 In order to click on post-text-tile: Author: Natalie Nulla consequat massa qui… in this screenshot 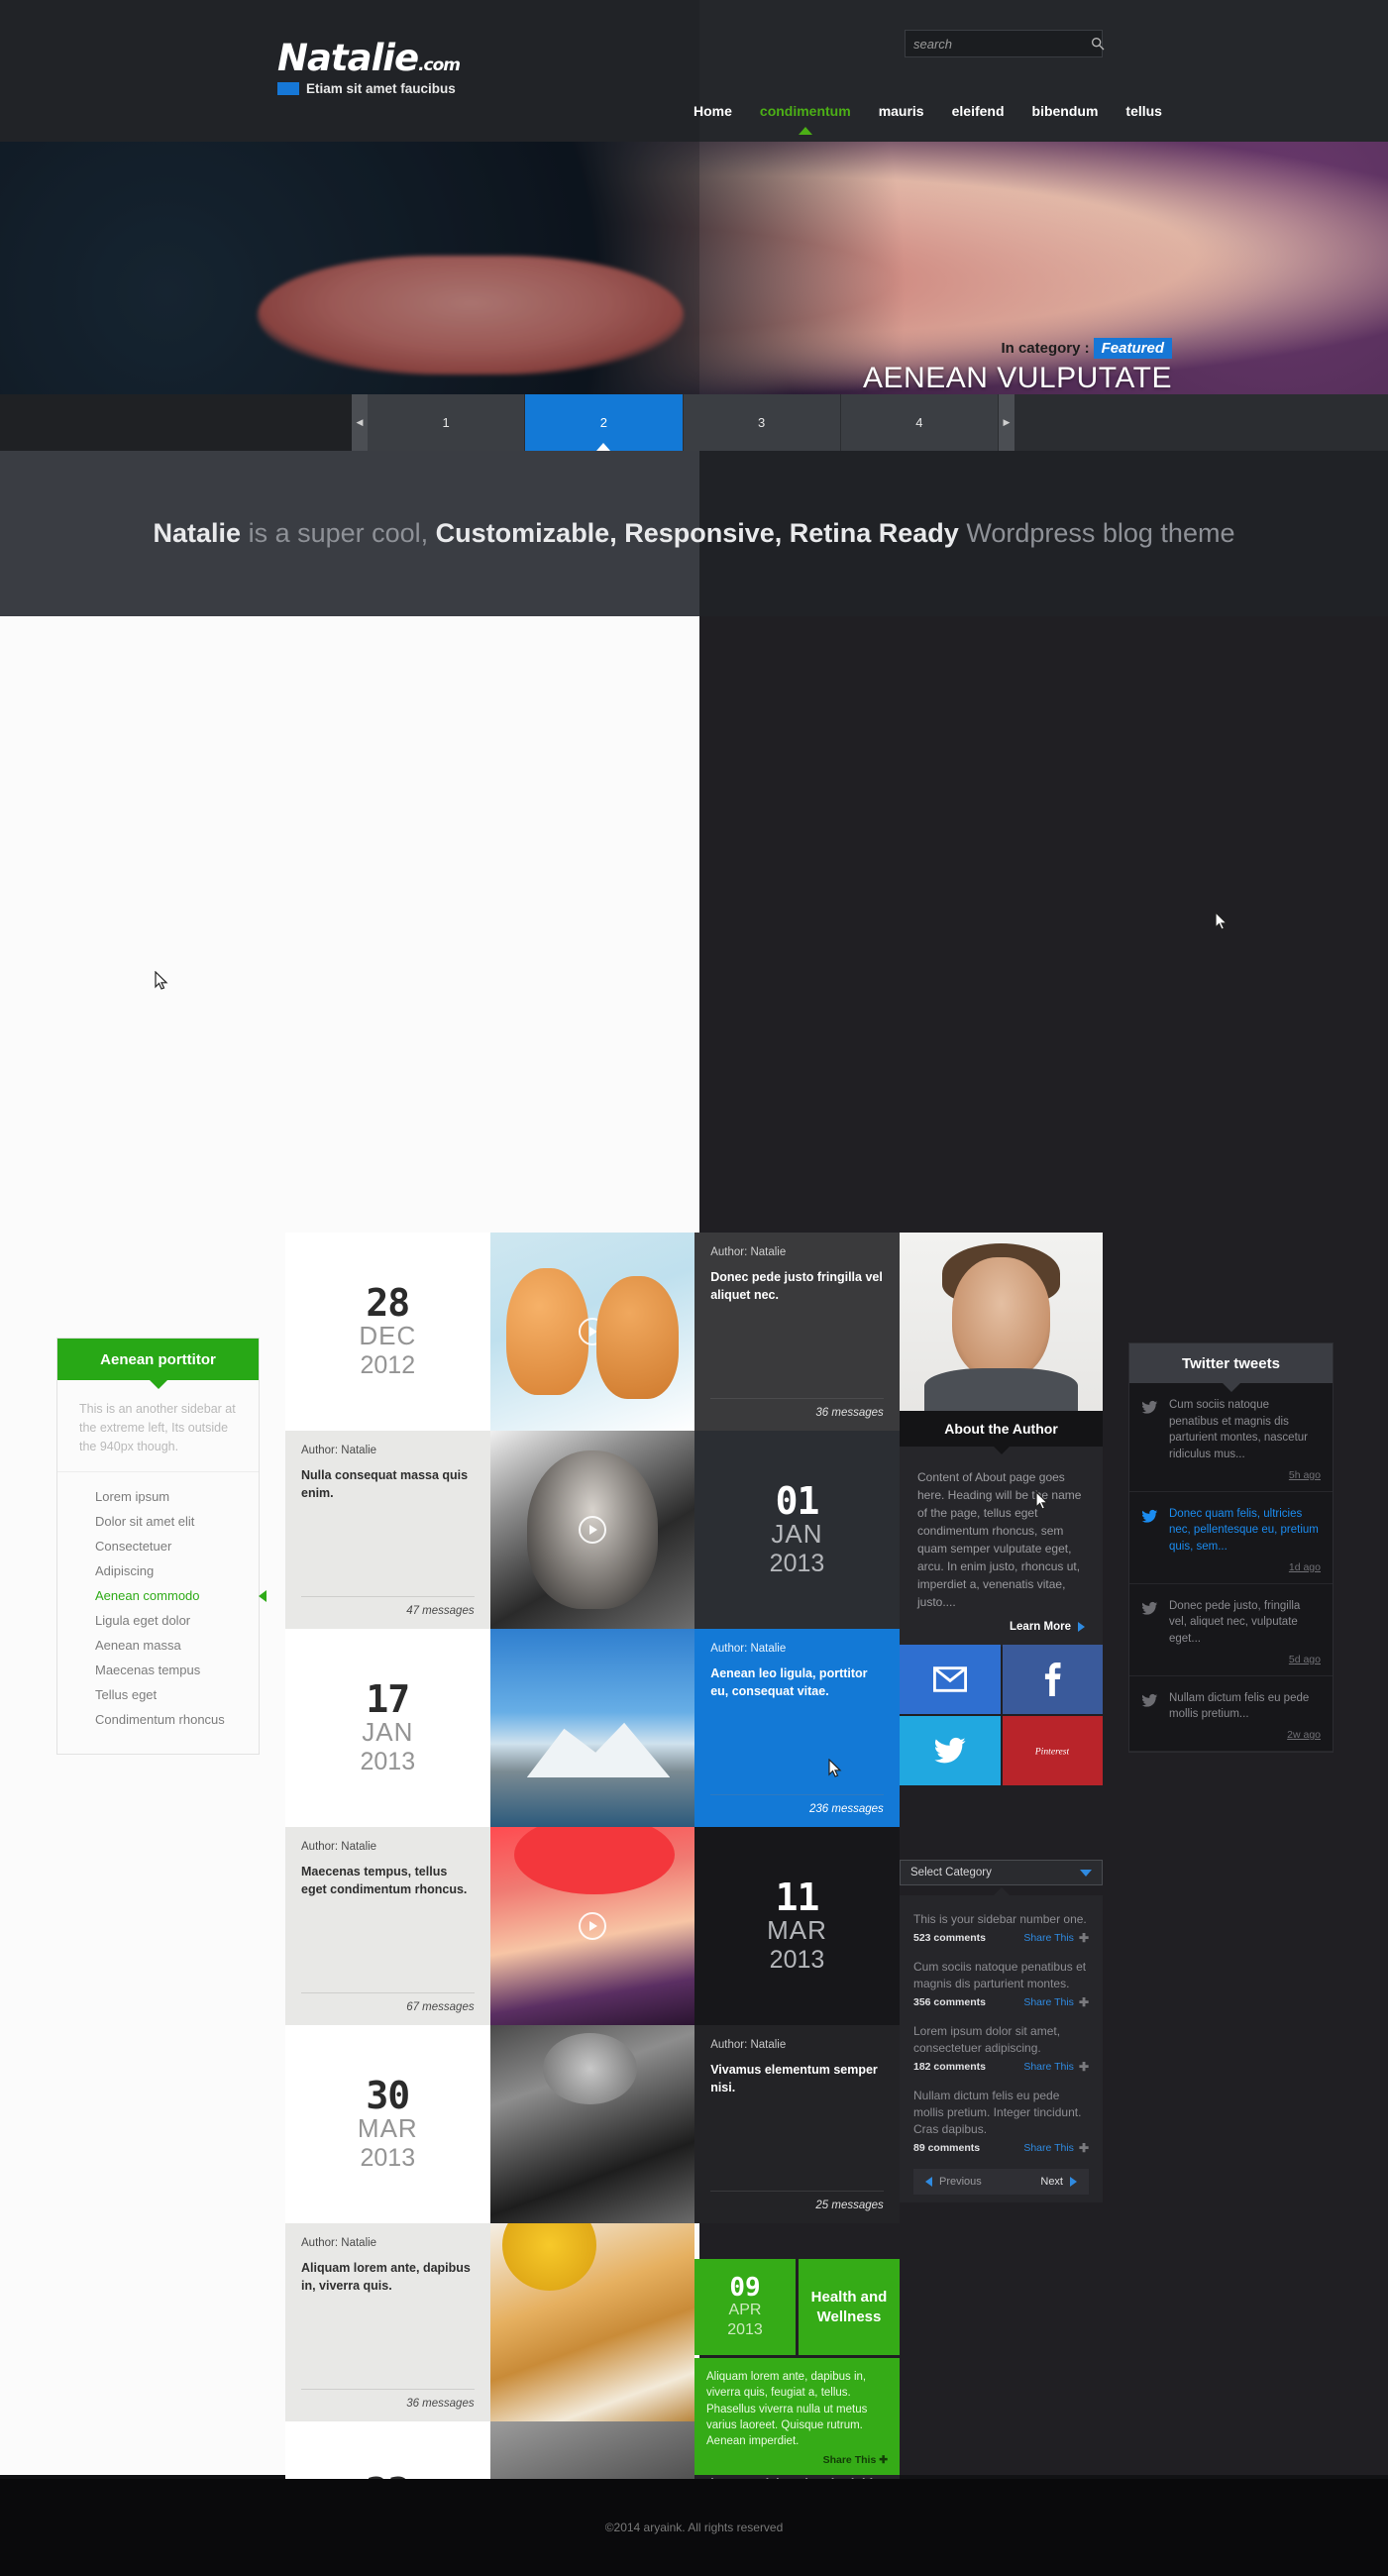, I will do `click(387, 1530)`.